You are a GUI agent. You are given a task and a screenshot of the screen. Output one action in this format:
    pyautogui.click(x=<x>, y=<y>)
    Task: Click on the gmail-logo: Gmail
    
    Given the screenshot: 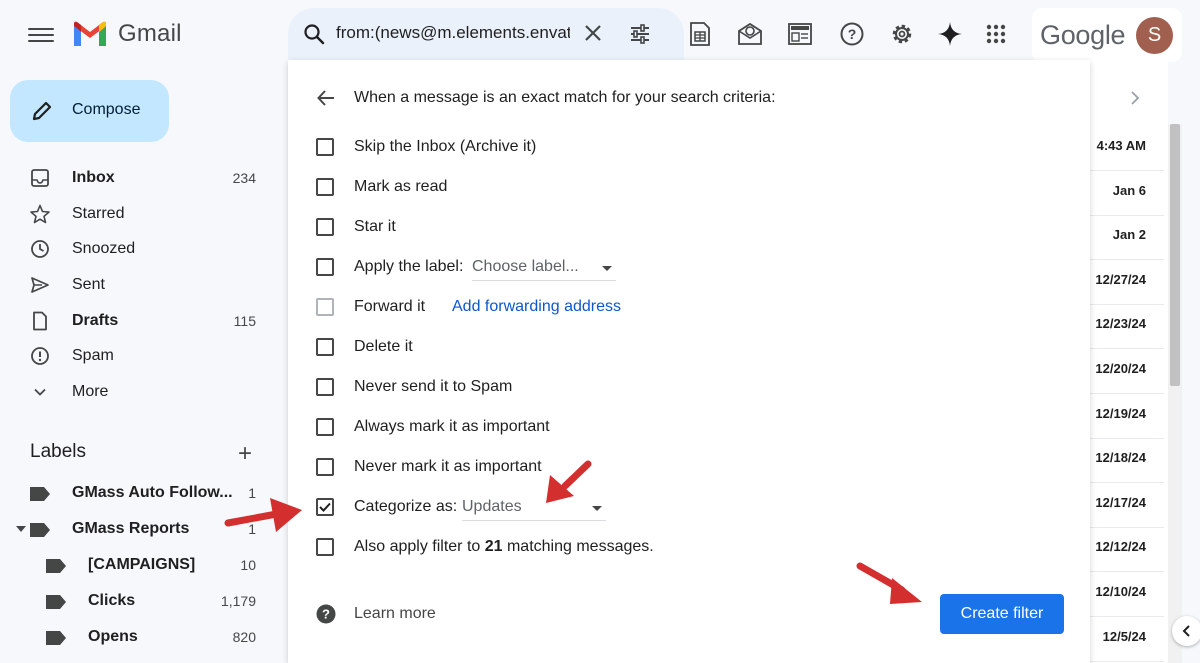 What is the action you would take?
    pyautogui.click(x=127, y=34)
    